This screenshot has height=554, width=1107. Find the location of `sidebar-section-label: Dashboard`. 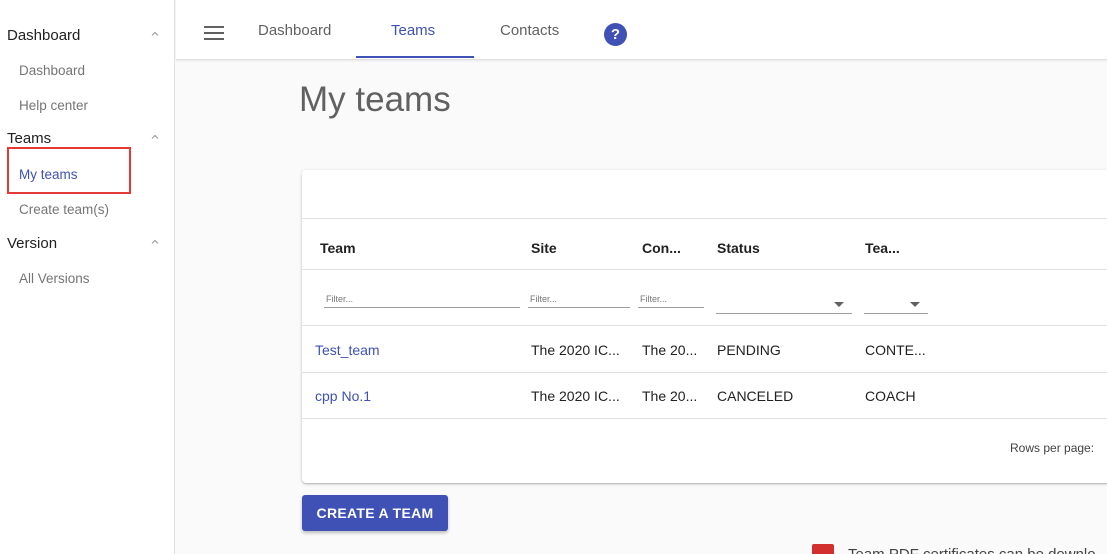

sidebar-section-label: Dashboard is located at coordinates (44, 35).